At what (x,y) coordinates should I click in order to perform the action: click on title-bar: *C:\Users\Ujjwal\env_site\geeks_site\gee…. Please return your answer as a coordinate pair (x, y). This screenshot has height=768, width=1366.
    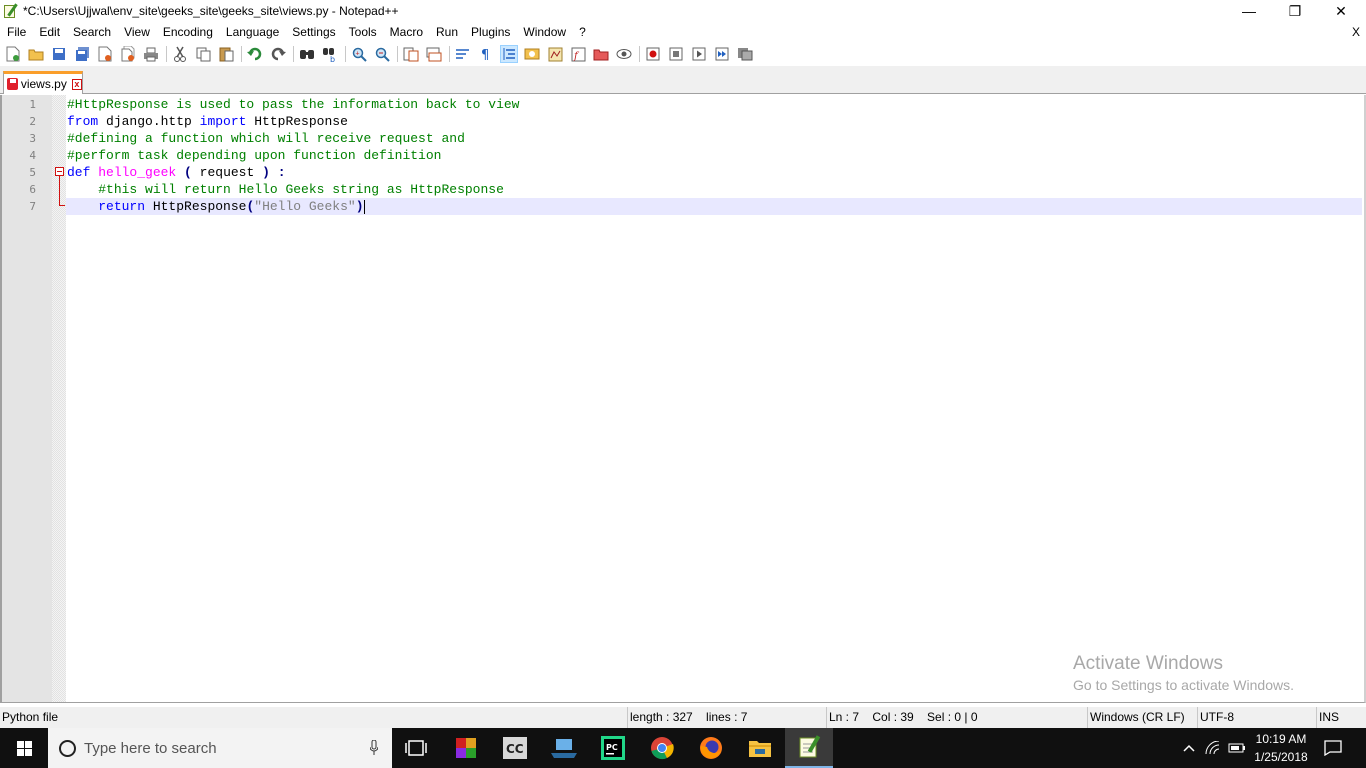
    Looking at the image, I should click on (683, 11).